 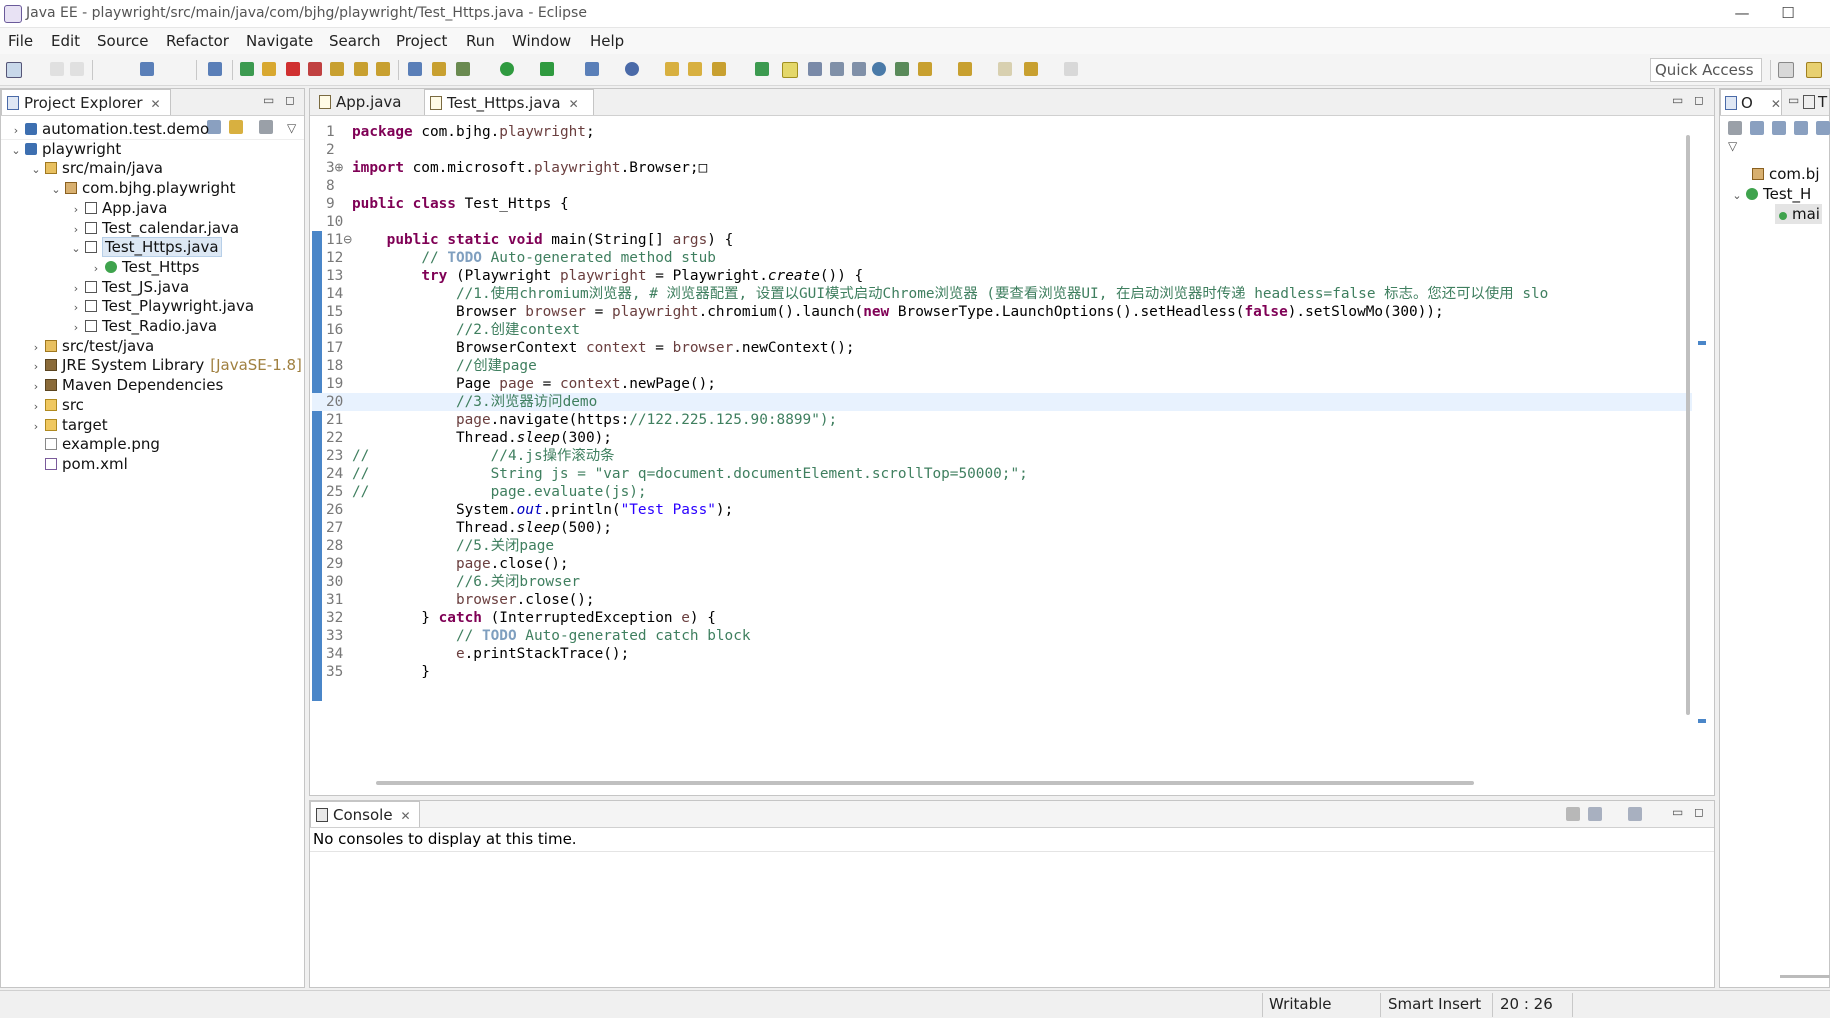 I want to click on step-into-icon, so click(x=337, y=69).